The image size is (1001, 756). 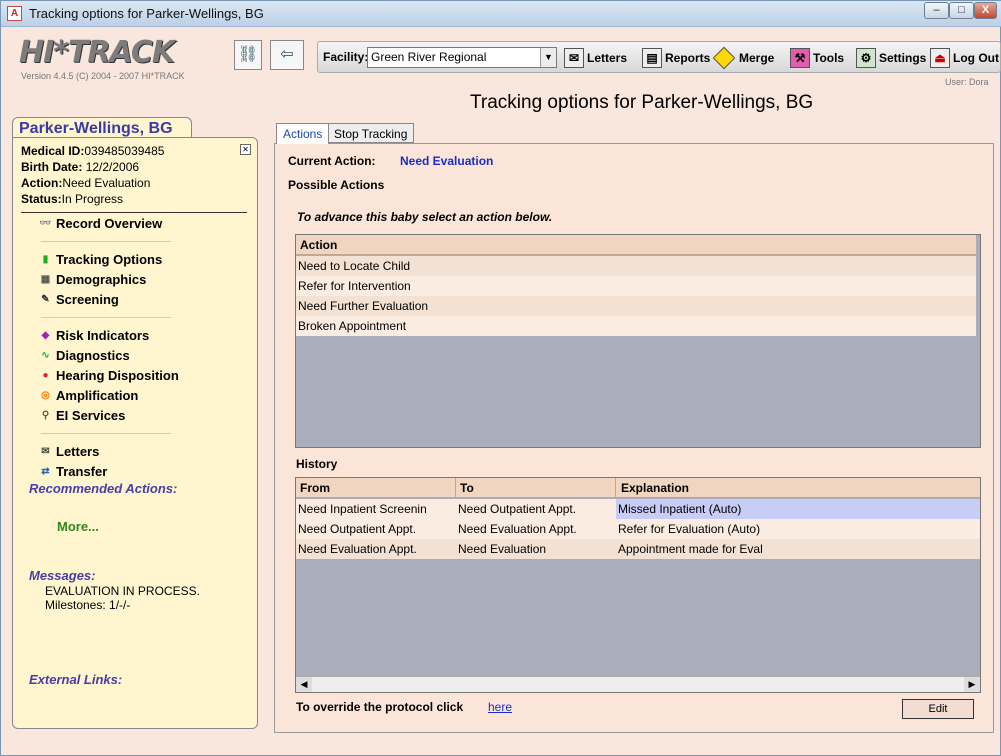 I want to click on message-line: EVALUATION IN PROCESS., so click(x=122, y=591).